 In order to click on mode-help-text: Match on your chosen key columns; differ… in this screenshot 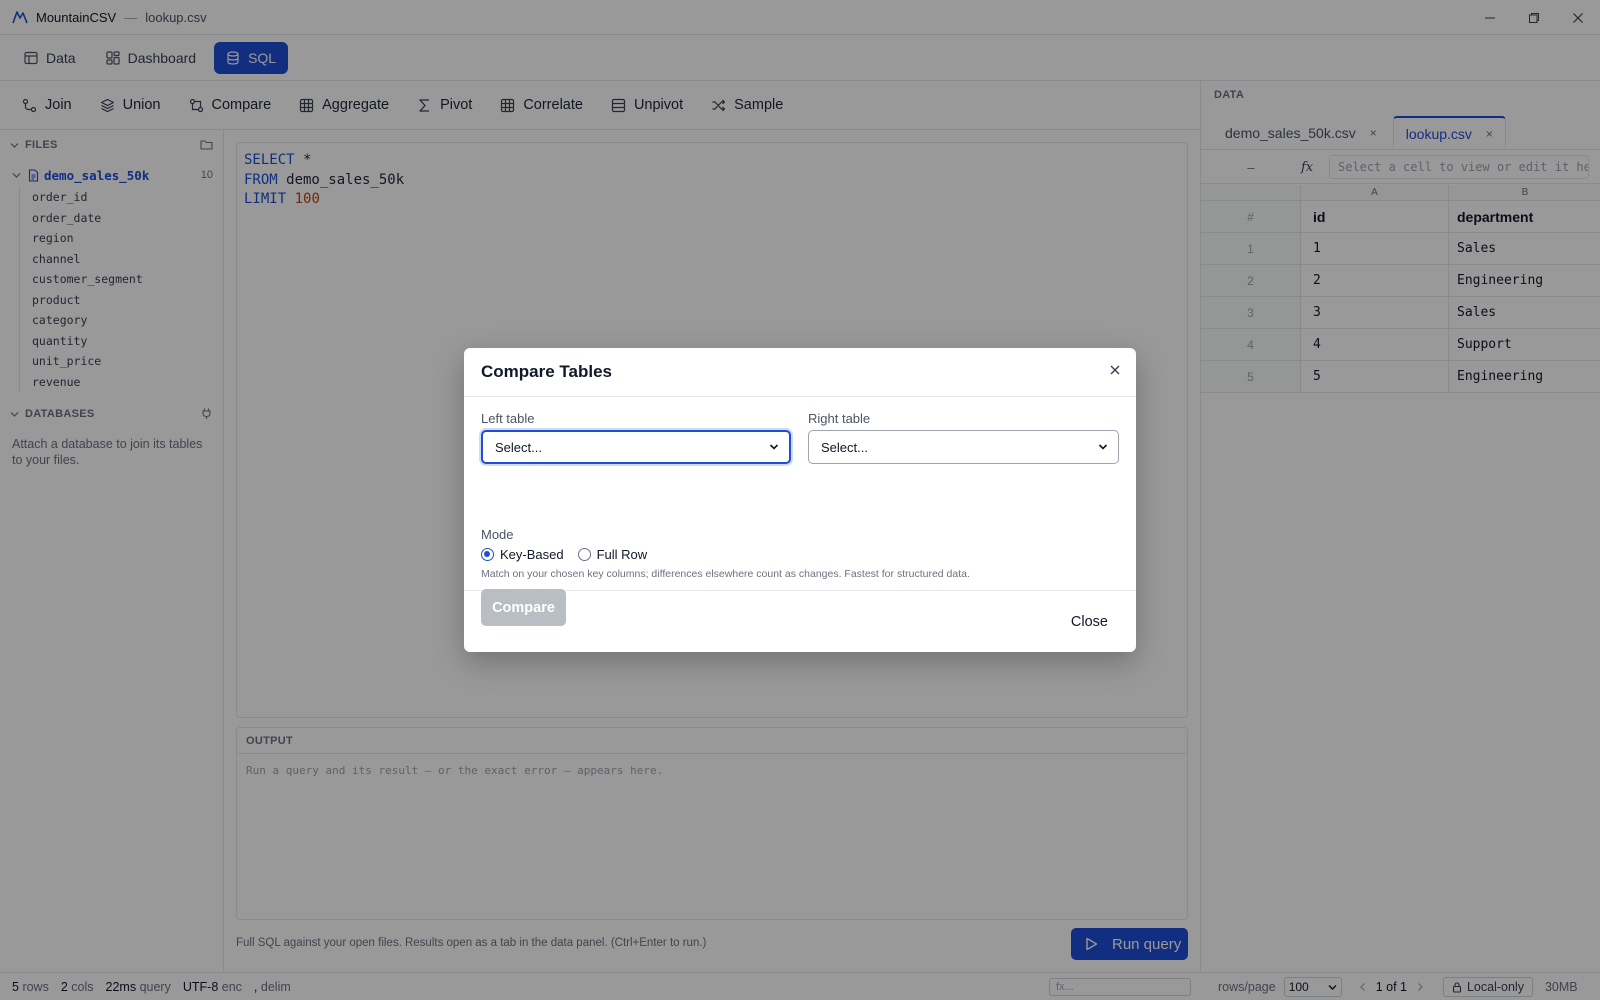, I will do `click(725, 574)`.